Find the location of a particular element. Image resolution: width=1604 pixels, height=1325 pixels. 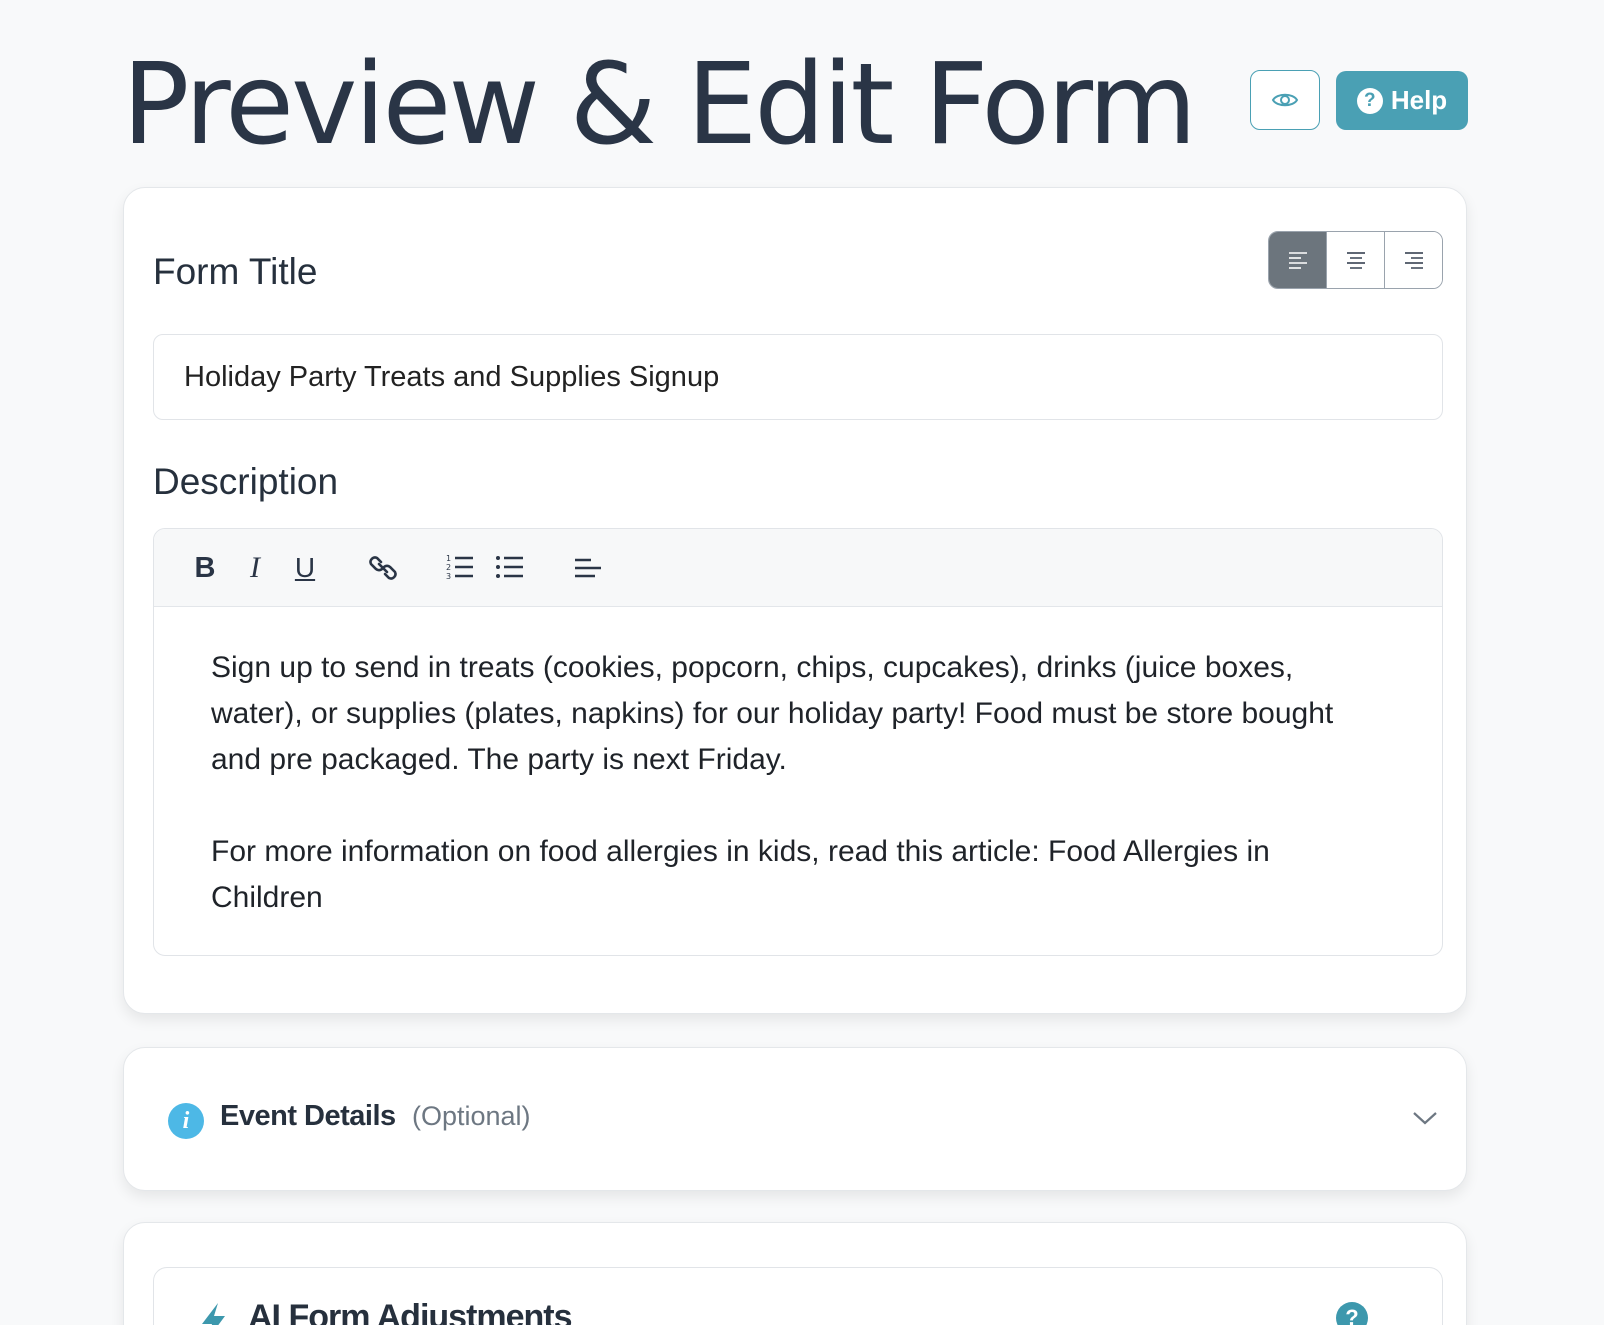

align-center-icon is located at coordinates (1355, 260).